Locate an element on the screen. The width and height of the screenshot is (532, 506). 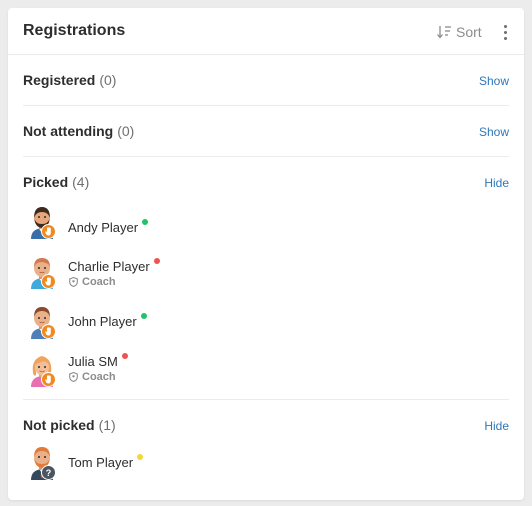
card-header: Registrations Sort is located at coordinates (266, 31).